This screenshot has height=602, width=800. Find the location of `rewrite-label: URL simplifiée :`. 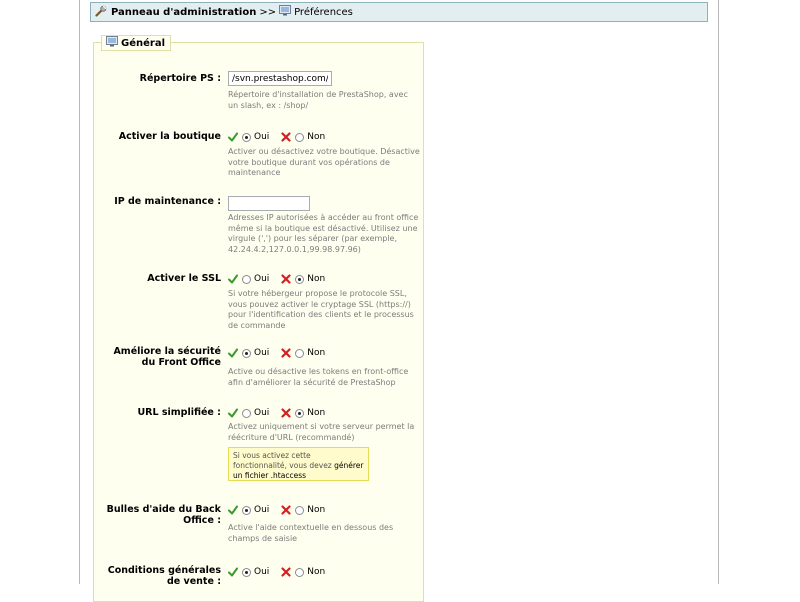

rewrite-label: URL simplifiée : is located at coordinates (179, 412).